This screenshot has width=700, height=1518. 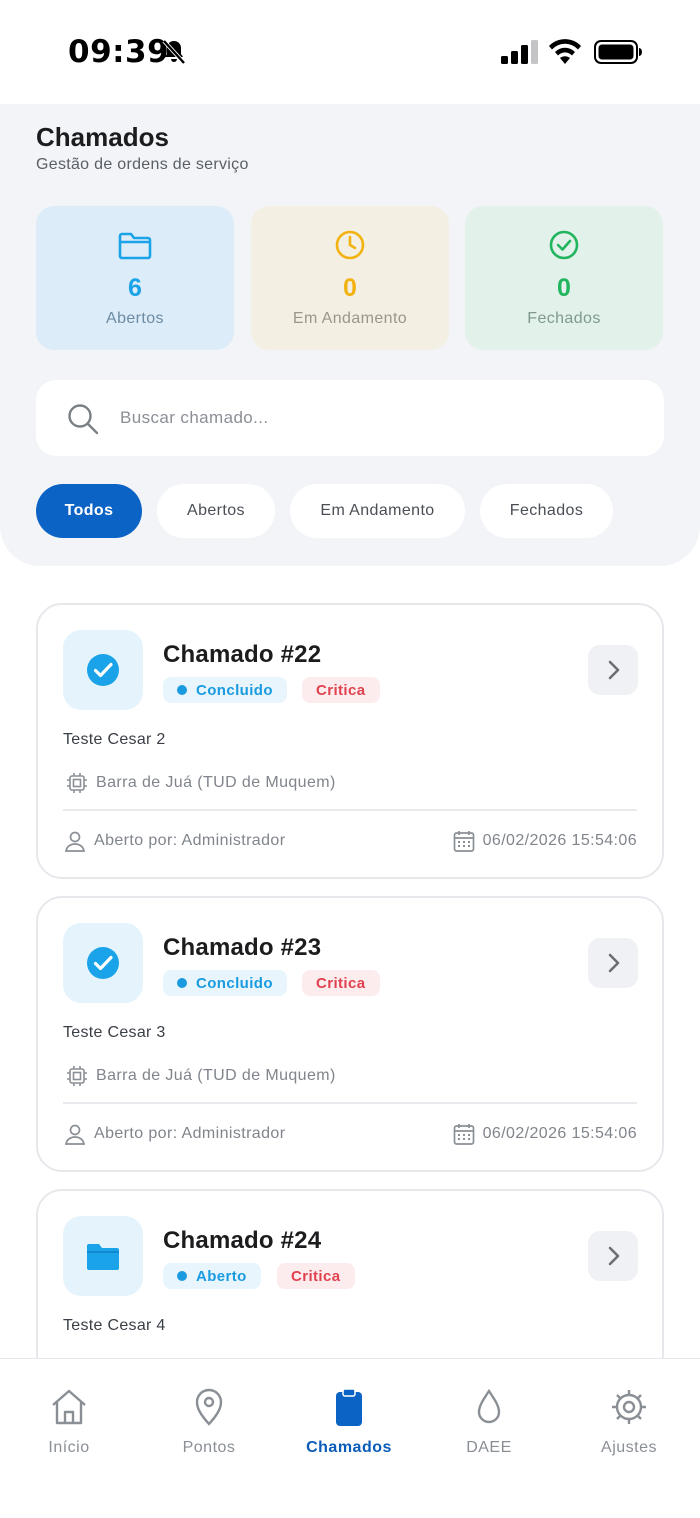 What do you see at coordinates (209, 1447) in the screenshot?
I see `nav-label: Pontos` at bounding box center [209, 1447].